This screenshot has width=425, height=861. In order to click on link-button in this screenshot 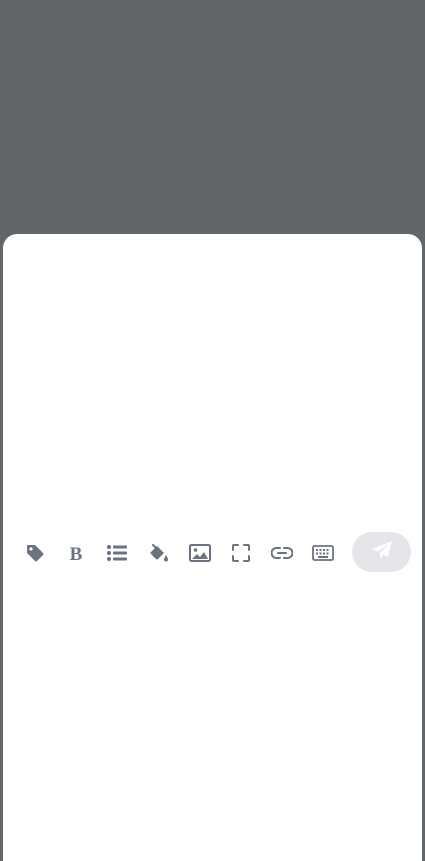, I will do `click(282, 553)`.